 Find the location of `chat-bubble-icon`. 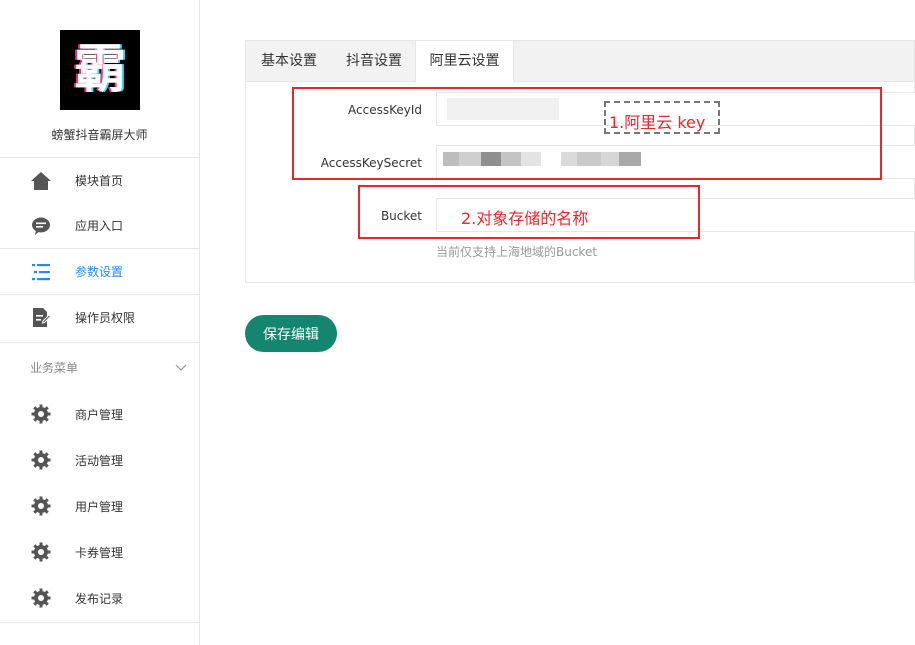

chat-bubble-icon is located at coordinates (41, 226).